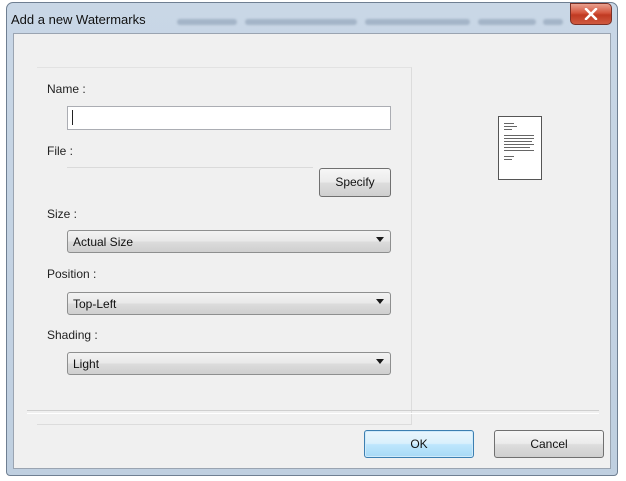  What do you see at coordinates (66, 89) in the screenshot?
I see `name-label: Name :` at bounding box center [66, 89].